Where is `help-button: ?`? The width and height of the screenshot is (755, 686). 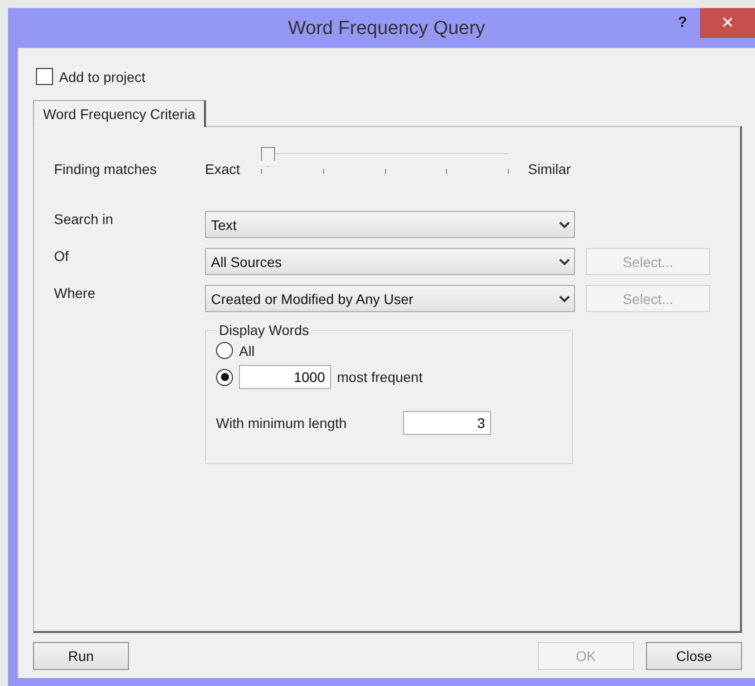
help-button: ? is located at coordinates (682, 22).